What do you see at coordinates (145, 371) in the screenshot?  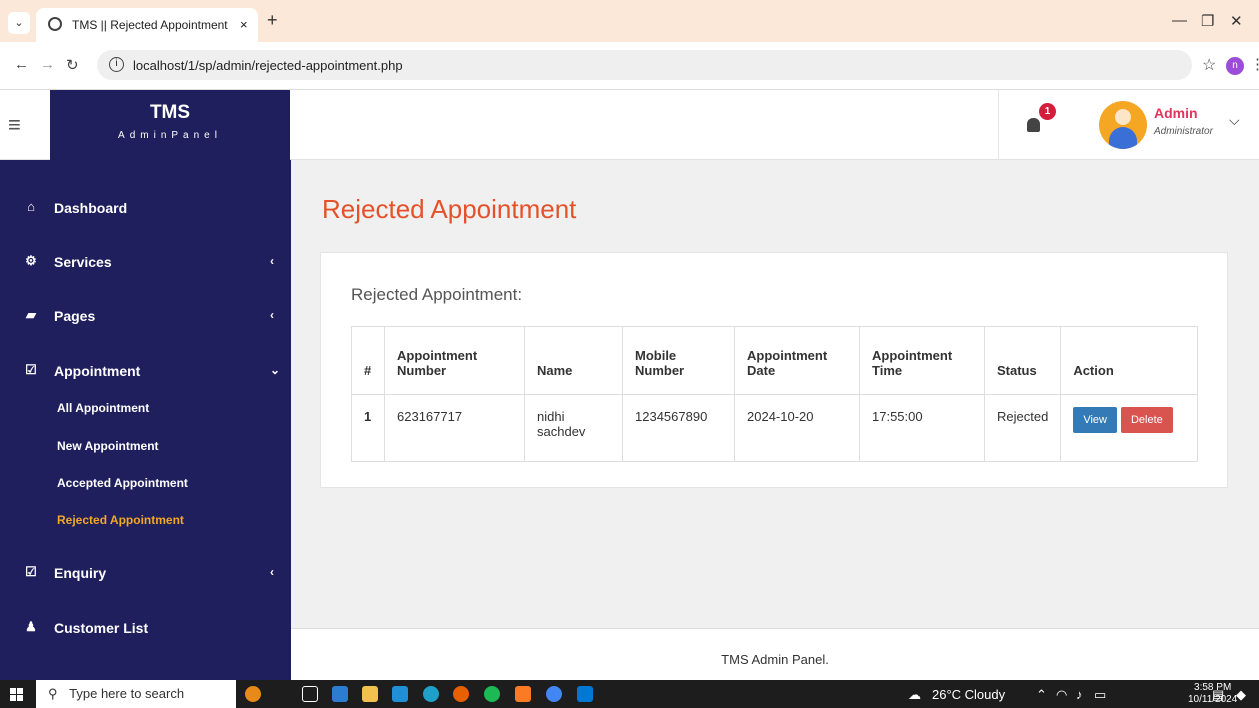 I see `sidebar-item-appointment: ☑ Appointment ⌄` at bounding box center [145, 371].